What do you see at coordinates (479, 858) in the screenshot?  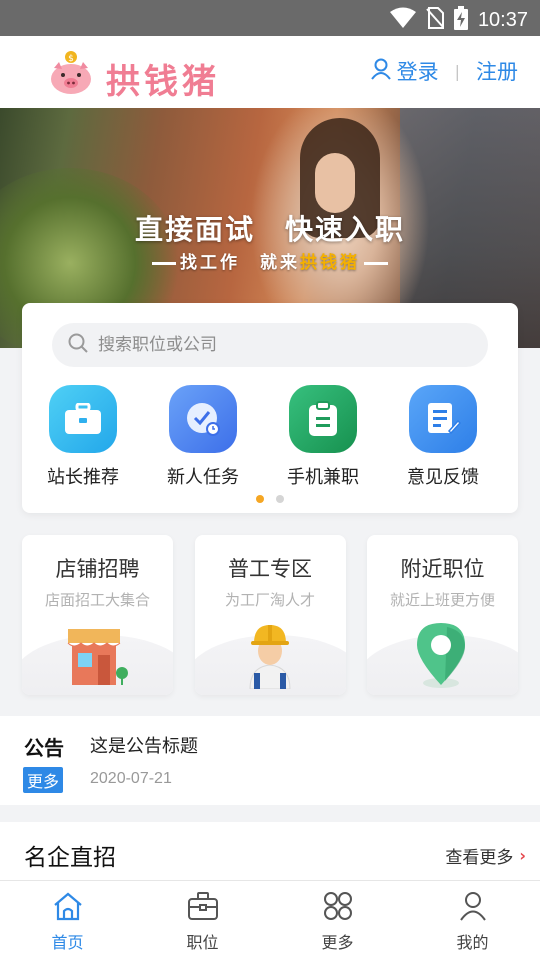 I see `view-more-label: 查看更多` at bounding box center [479, 858].